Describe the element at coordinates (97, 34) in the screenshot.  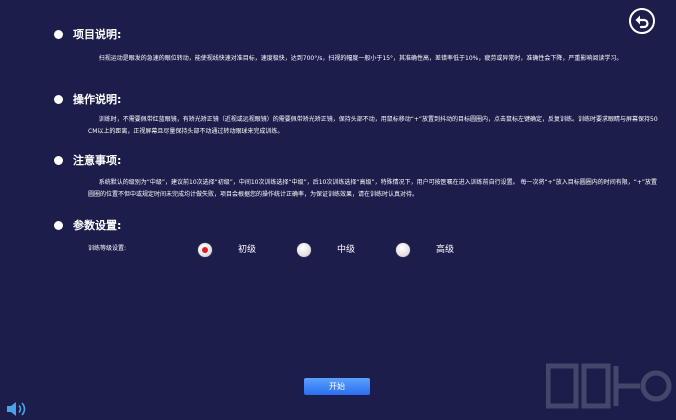
I see `project-description-title: 项目说明:` at that location.